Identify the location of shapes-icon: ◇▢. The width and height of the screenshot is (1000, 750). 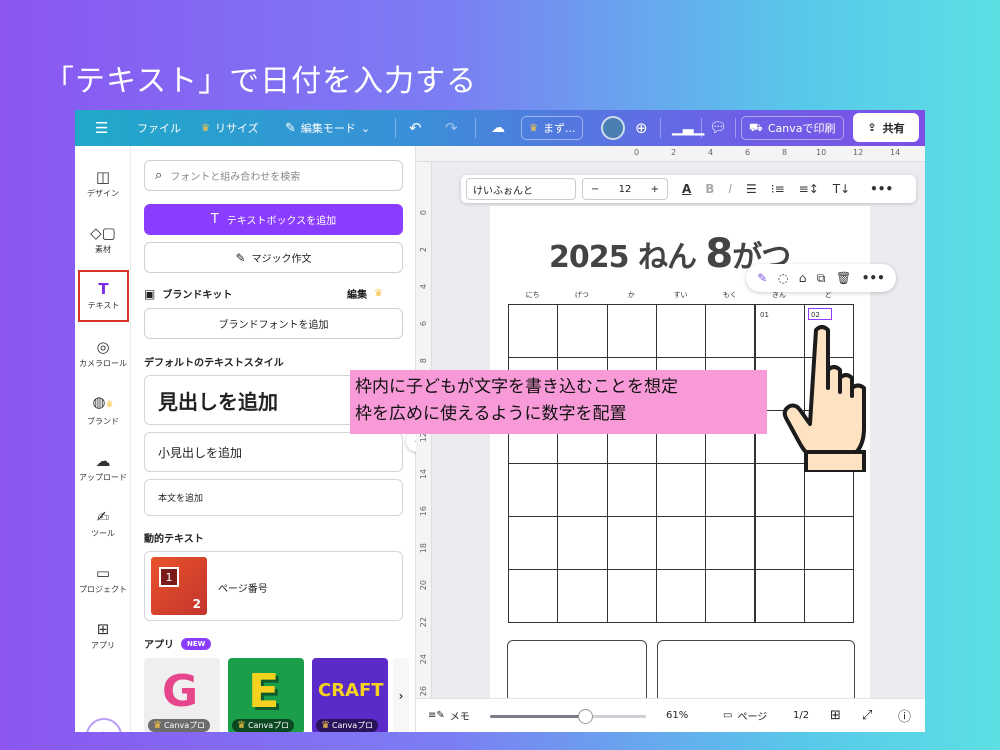
(103, 233).